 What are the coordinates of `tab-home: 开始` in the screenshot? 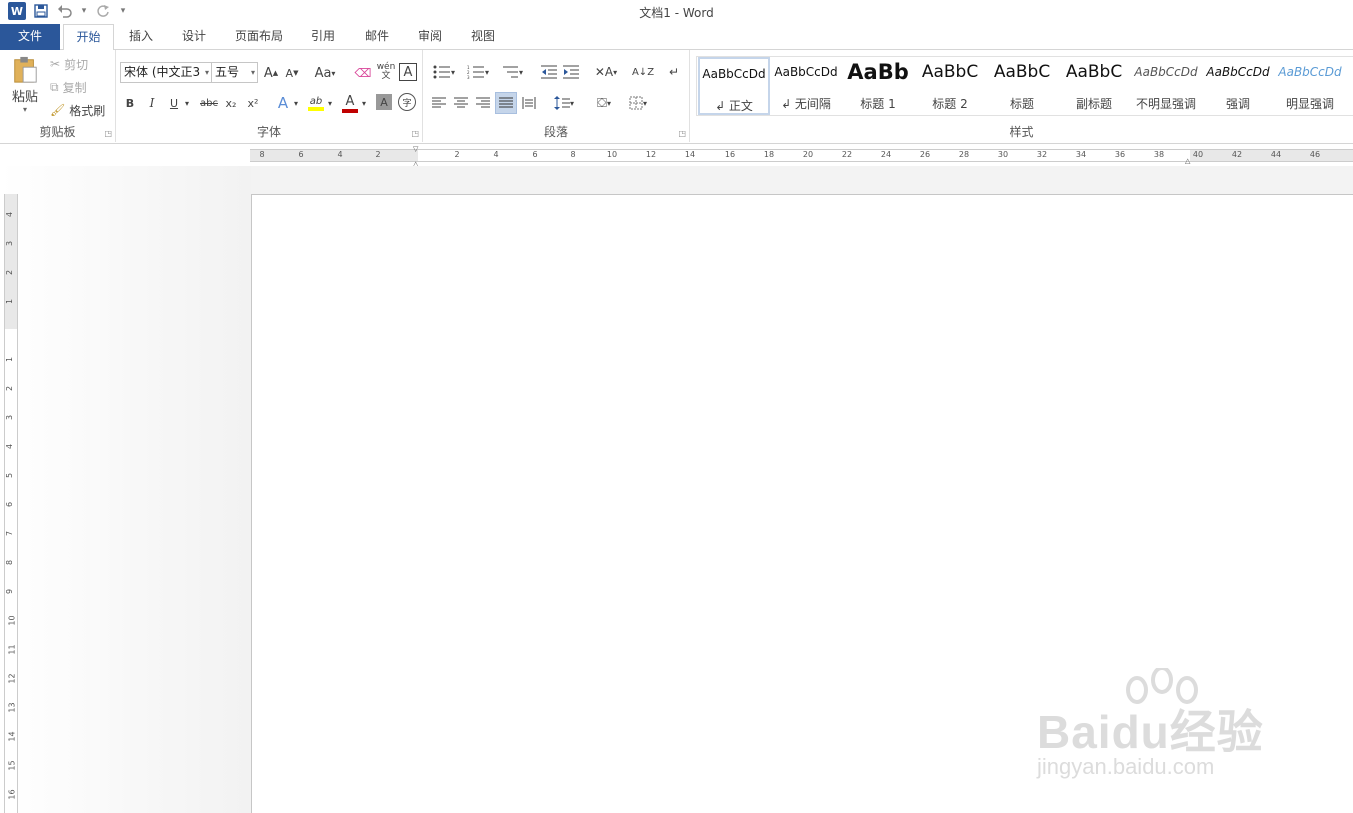 It's located at (88, 37).